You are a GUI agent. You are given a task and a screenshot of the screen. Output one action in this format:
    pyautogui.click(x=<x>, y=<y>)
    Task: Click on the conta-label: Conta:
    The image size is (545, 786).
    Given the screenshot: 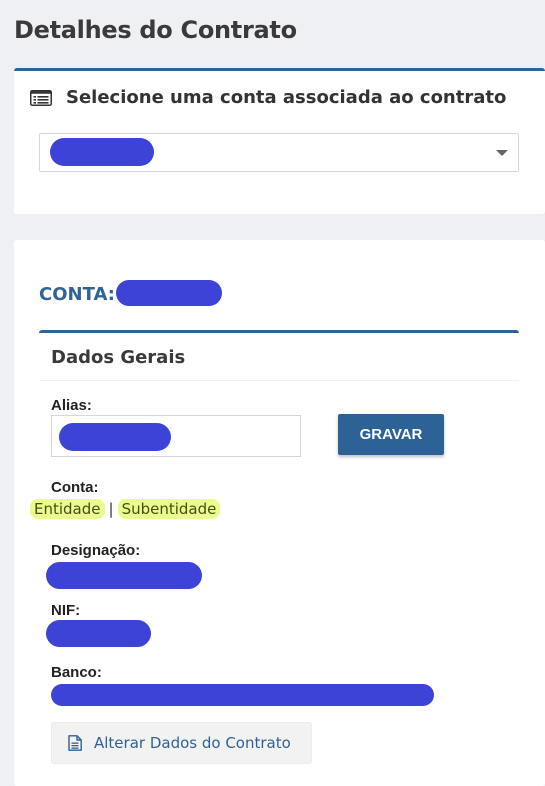 What is the action you would take?
    pyautogui.click(x=75, y=487)
    